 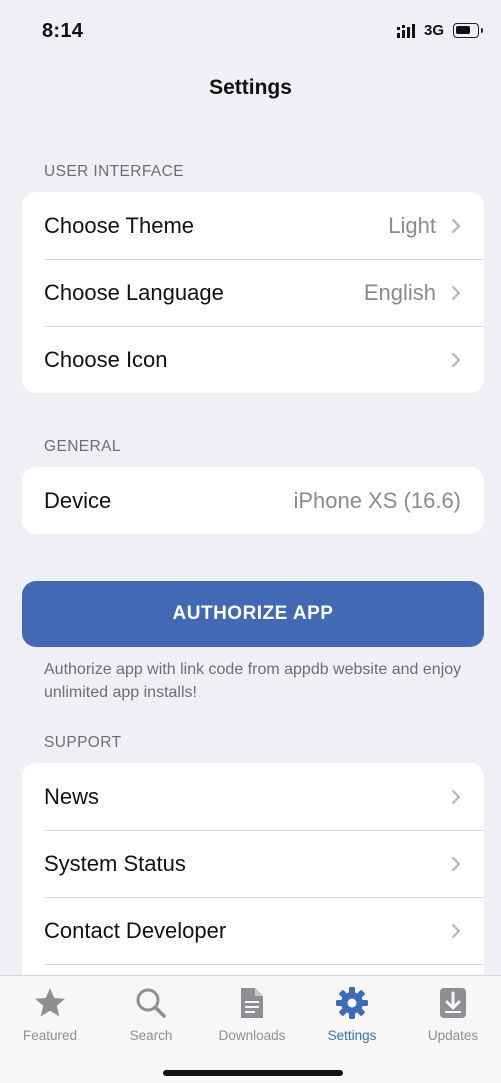 I want to click on tab-search: Search, so click(x=151, y=1014).